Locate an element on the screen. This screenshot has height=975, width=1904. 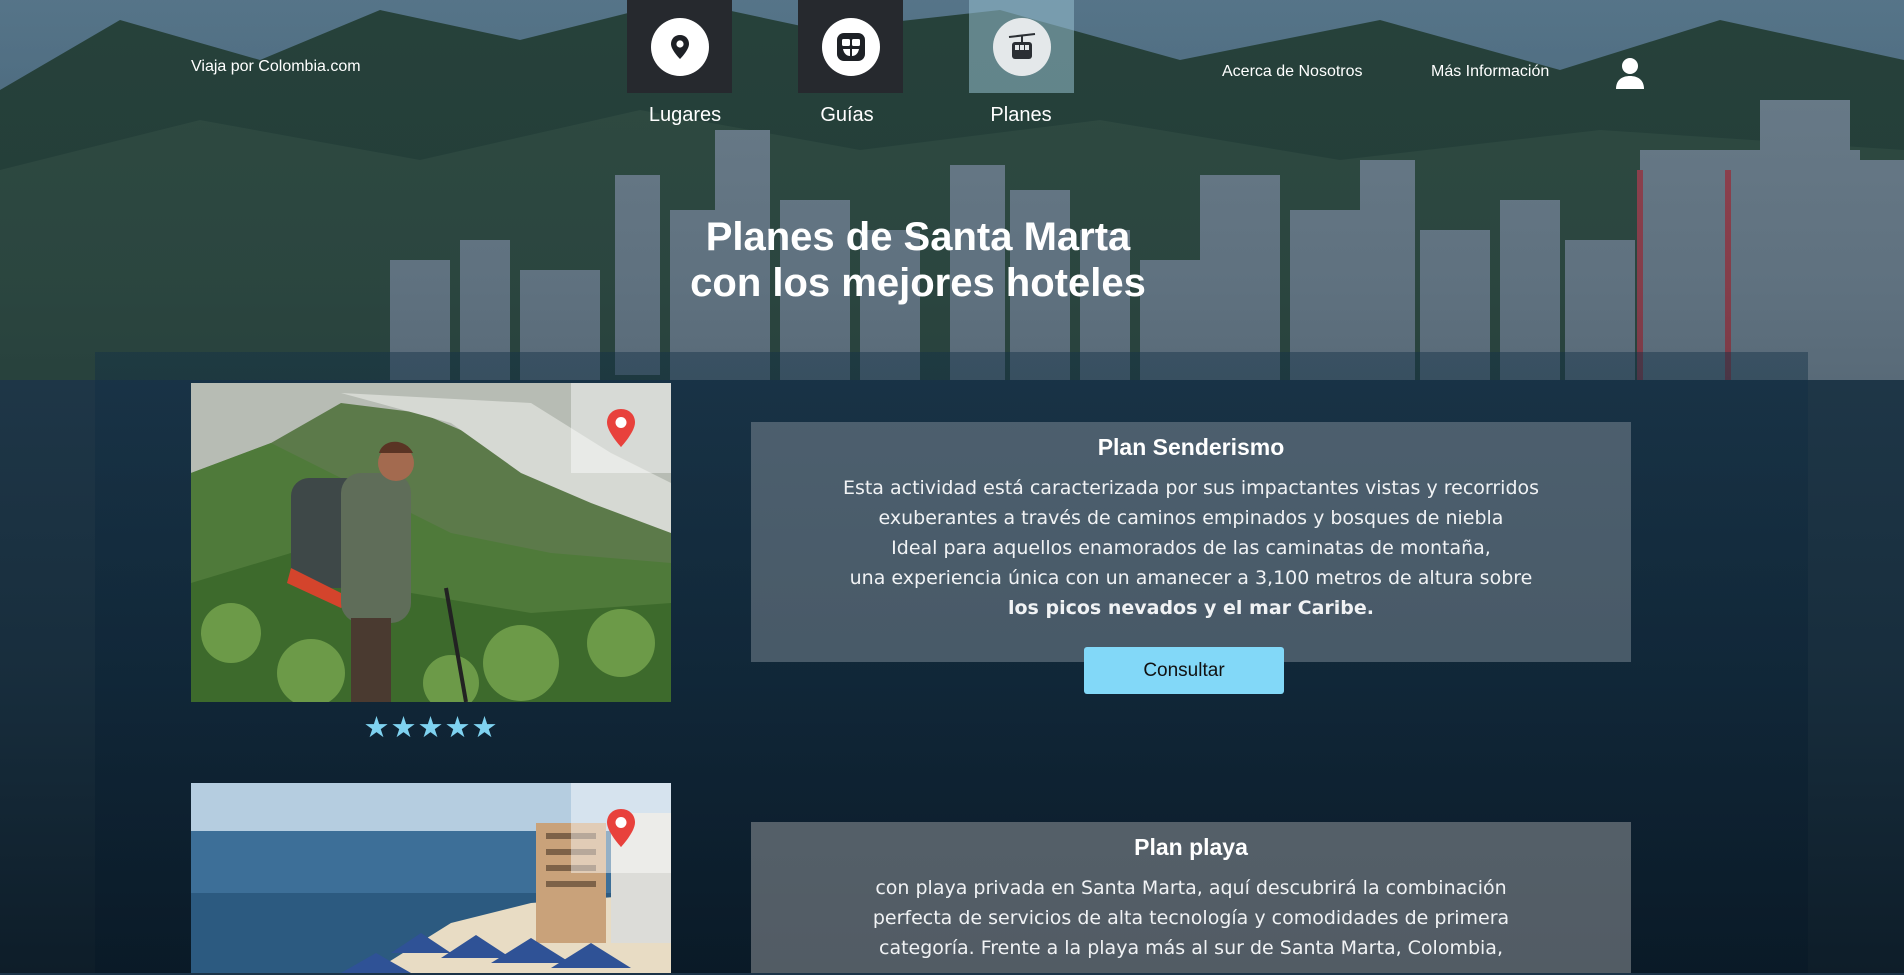
star-rating: ★★★★★ is located at coordinates (431, 728).